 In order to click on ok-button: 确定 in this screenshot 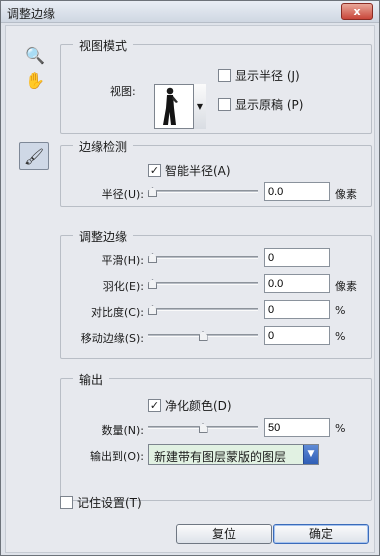, I will do `click(321, 534)`.